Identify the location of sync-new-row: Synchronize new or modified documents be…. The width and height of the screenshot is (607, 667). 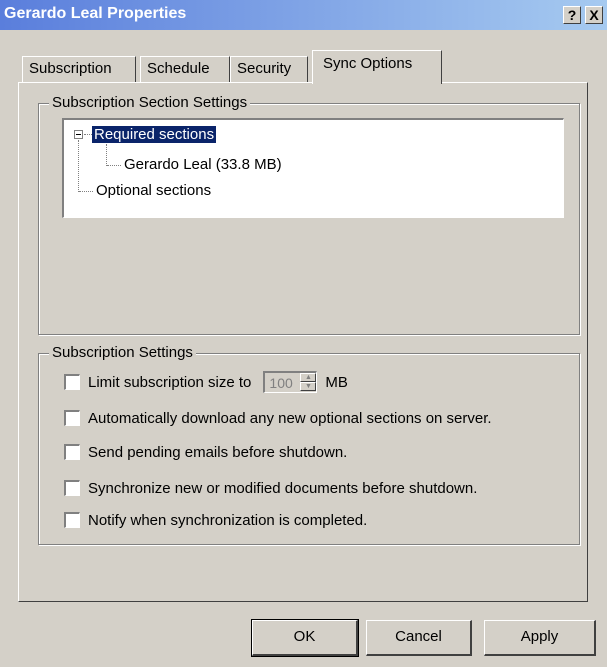
(270, 489).